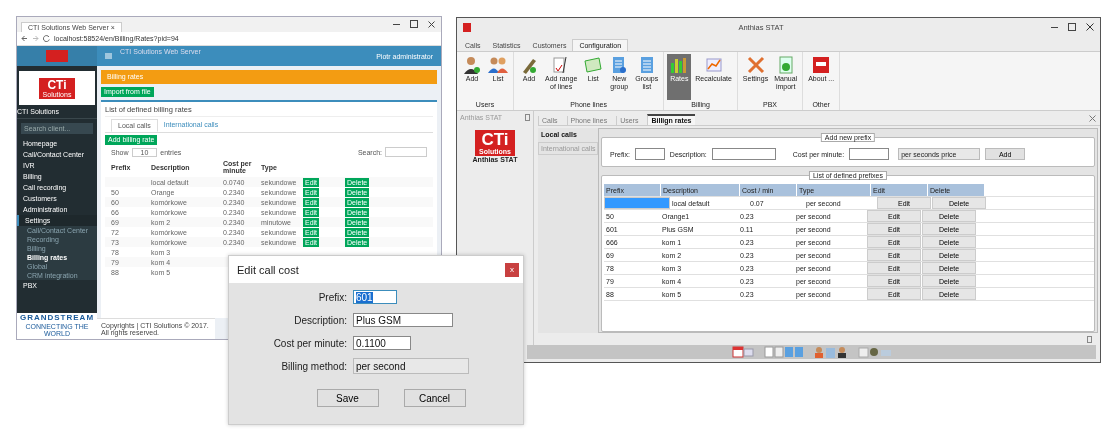  What do you see at coordinates (467, 27) in the screenshot?
I see `app-icon` at bounding box center [467, 27].